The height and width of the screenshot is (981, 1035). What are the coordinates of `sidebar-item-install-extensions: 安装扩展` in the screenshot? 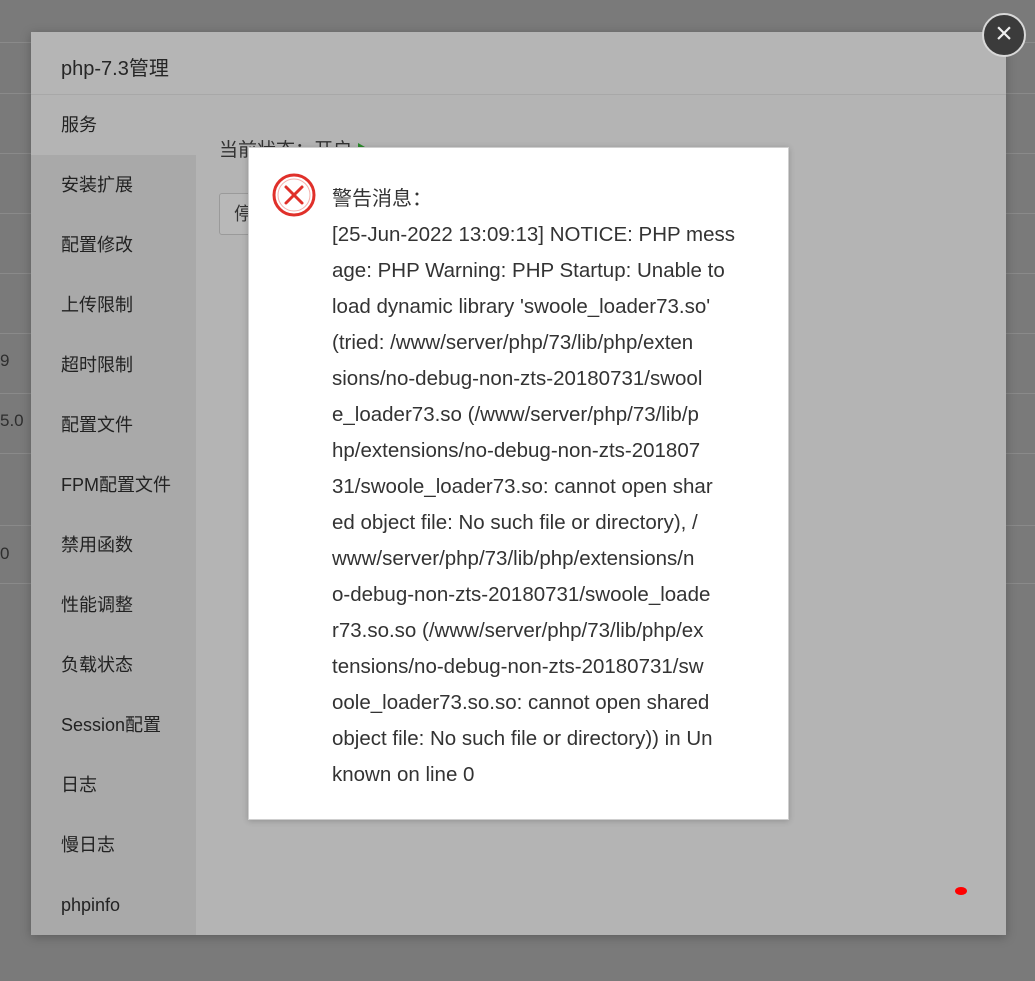 It's located at (113, 185).